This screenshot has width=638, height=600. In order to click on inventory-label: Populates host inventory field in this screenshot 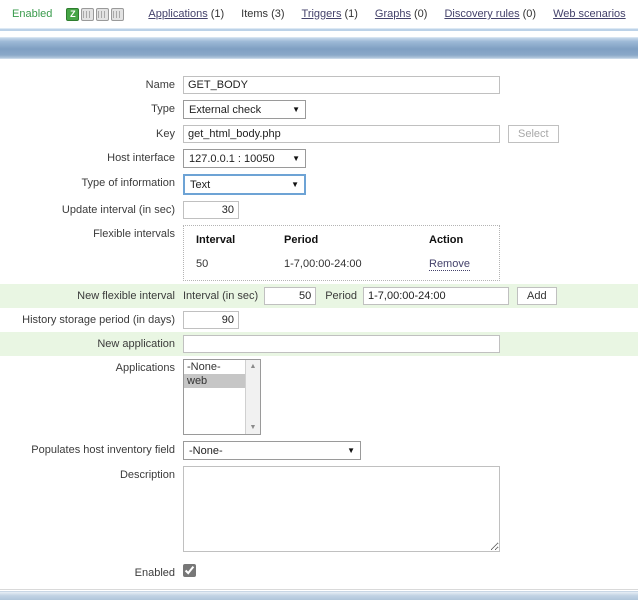, I will do `click(103, 450)`.